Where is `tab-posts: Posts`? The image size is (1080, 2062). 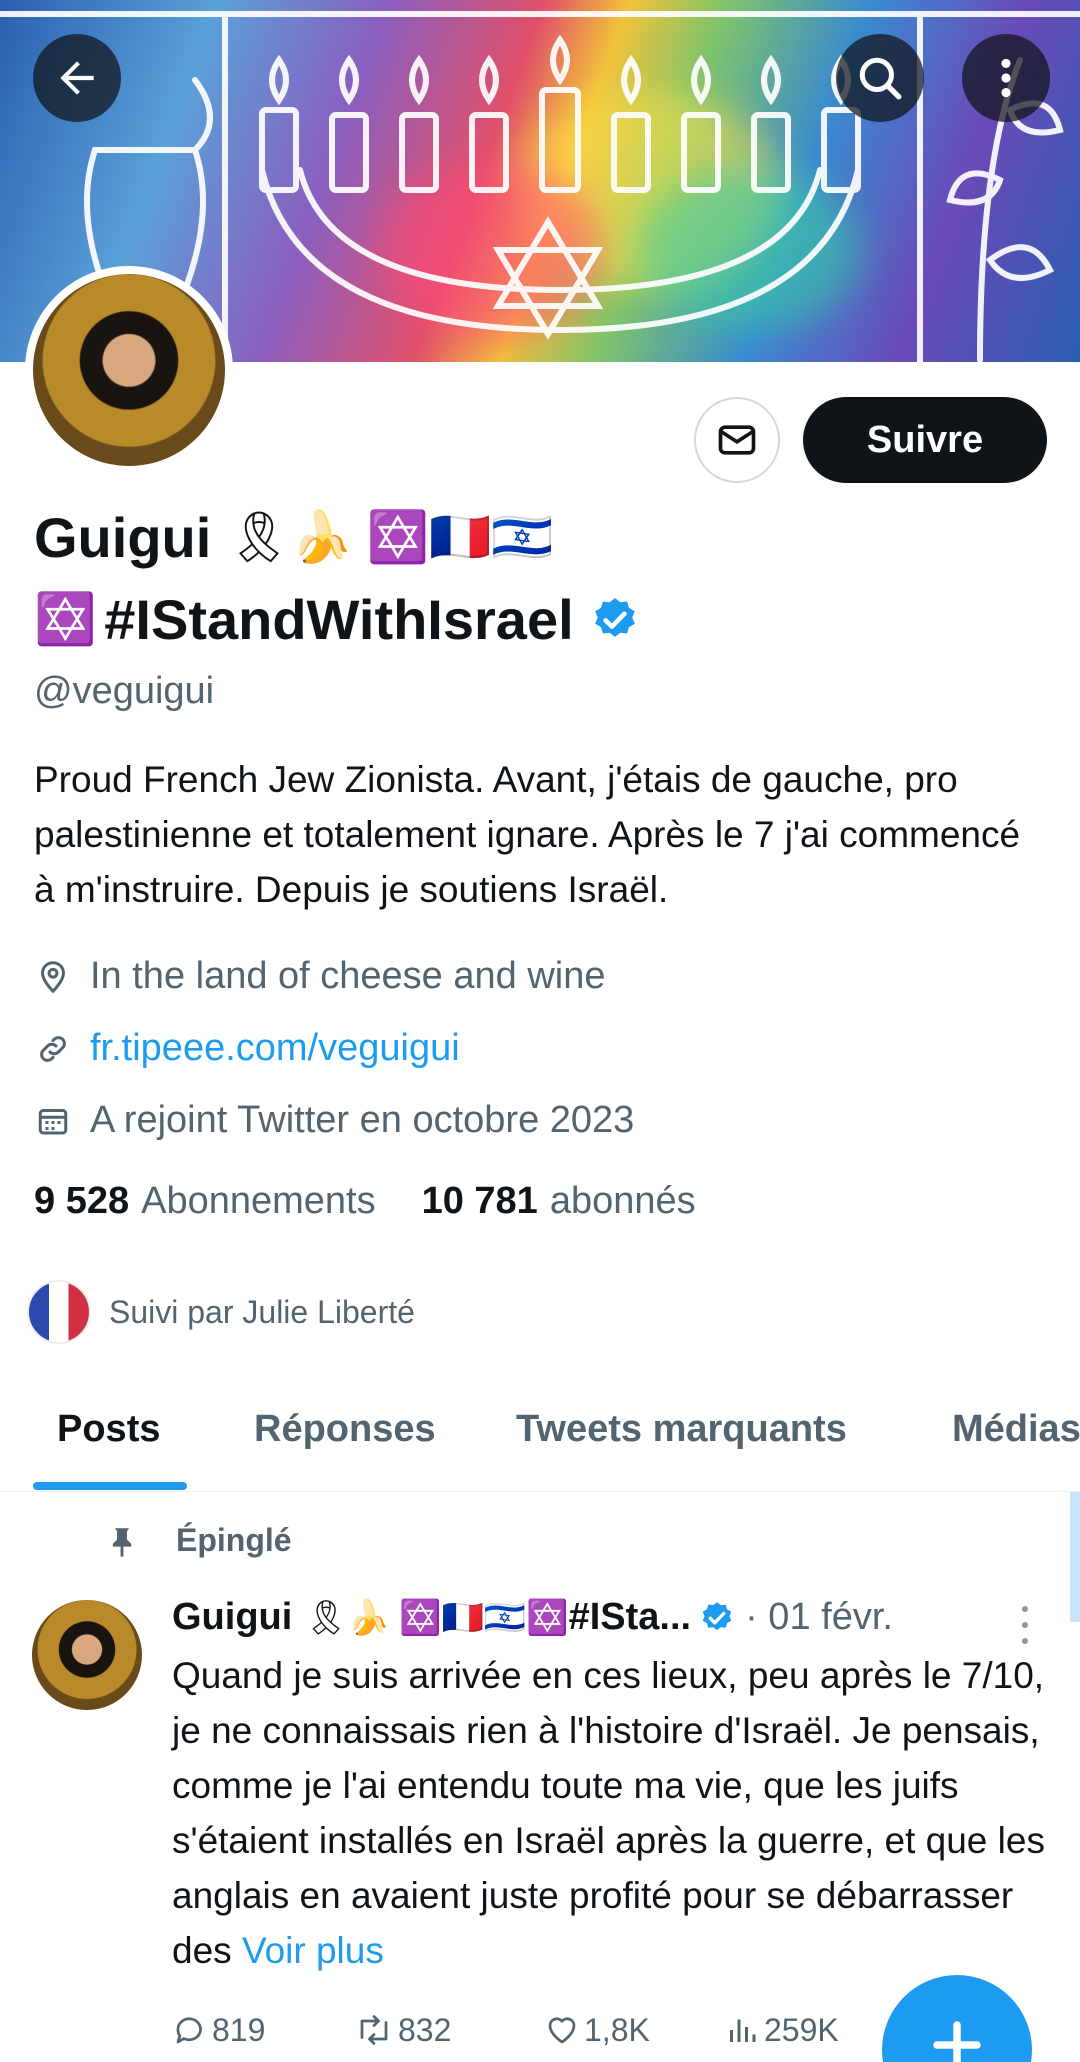
tab-posts: Posts is located at coordinates (108, 1429).